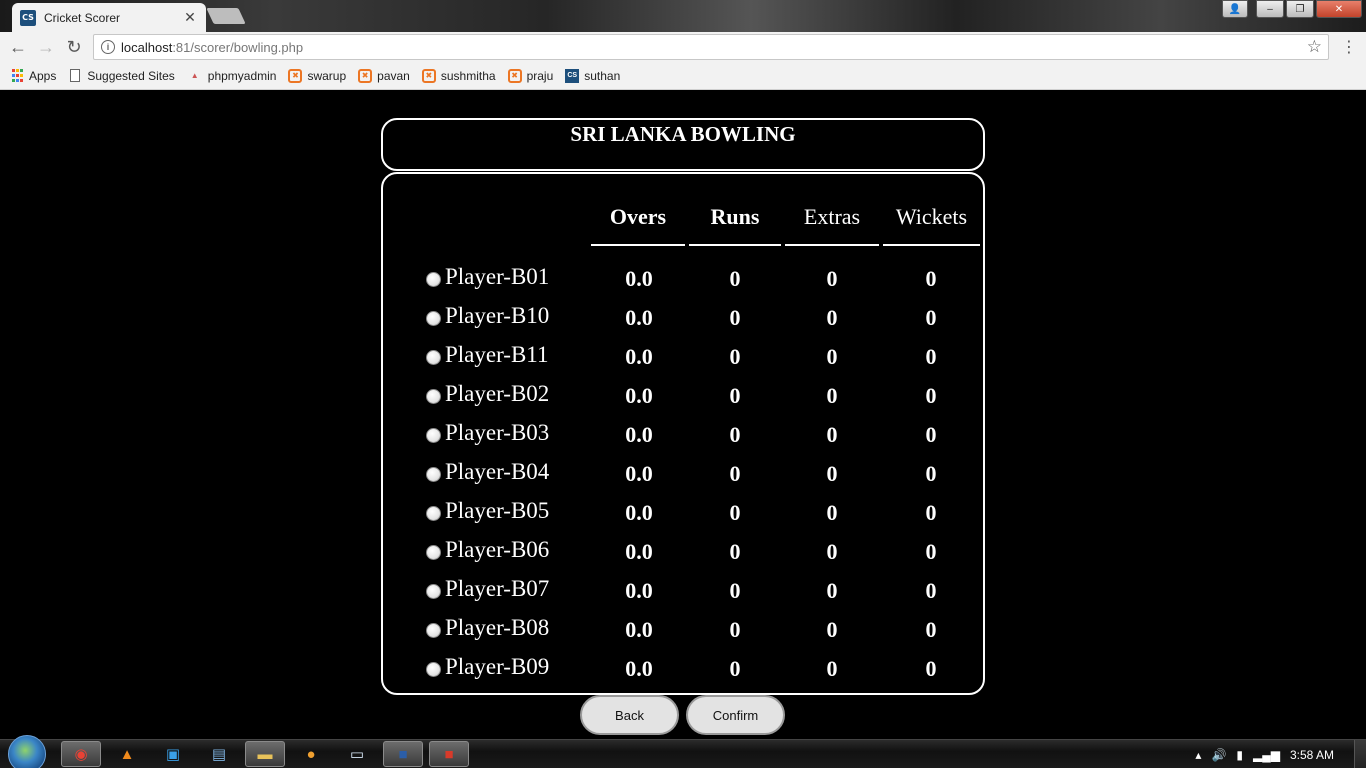 This screenshot has width=1366, height=768. I want to click on start-button-icon, so click(27, 751).